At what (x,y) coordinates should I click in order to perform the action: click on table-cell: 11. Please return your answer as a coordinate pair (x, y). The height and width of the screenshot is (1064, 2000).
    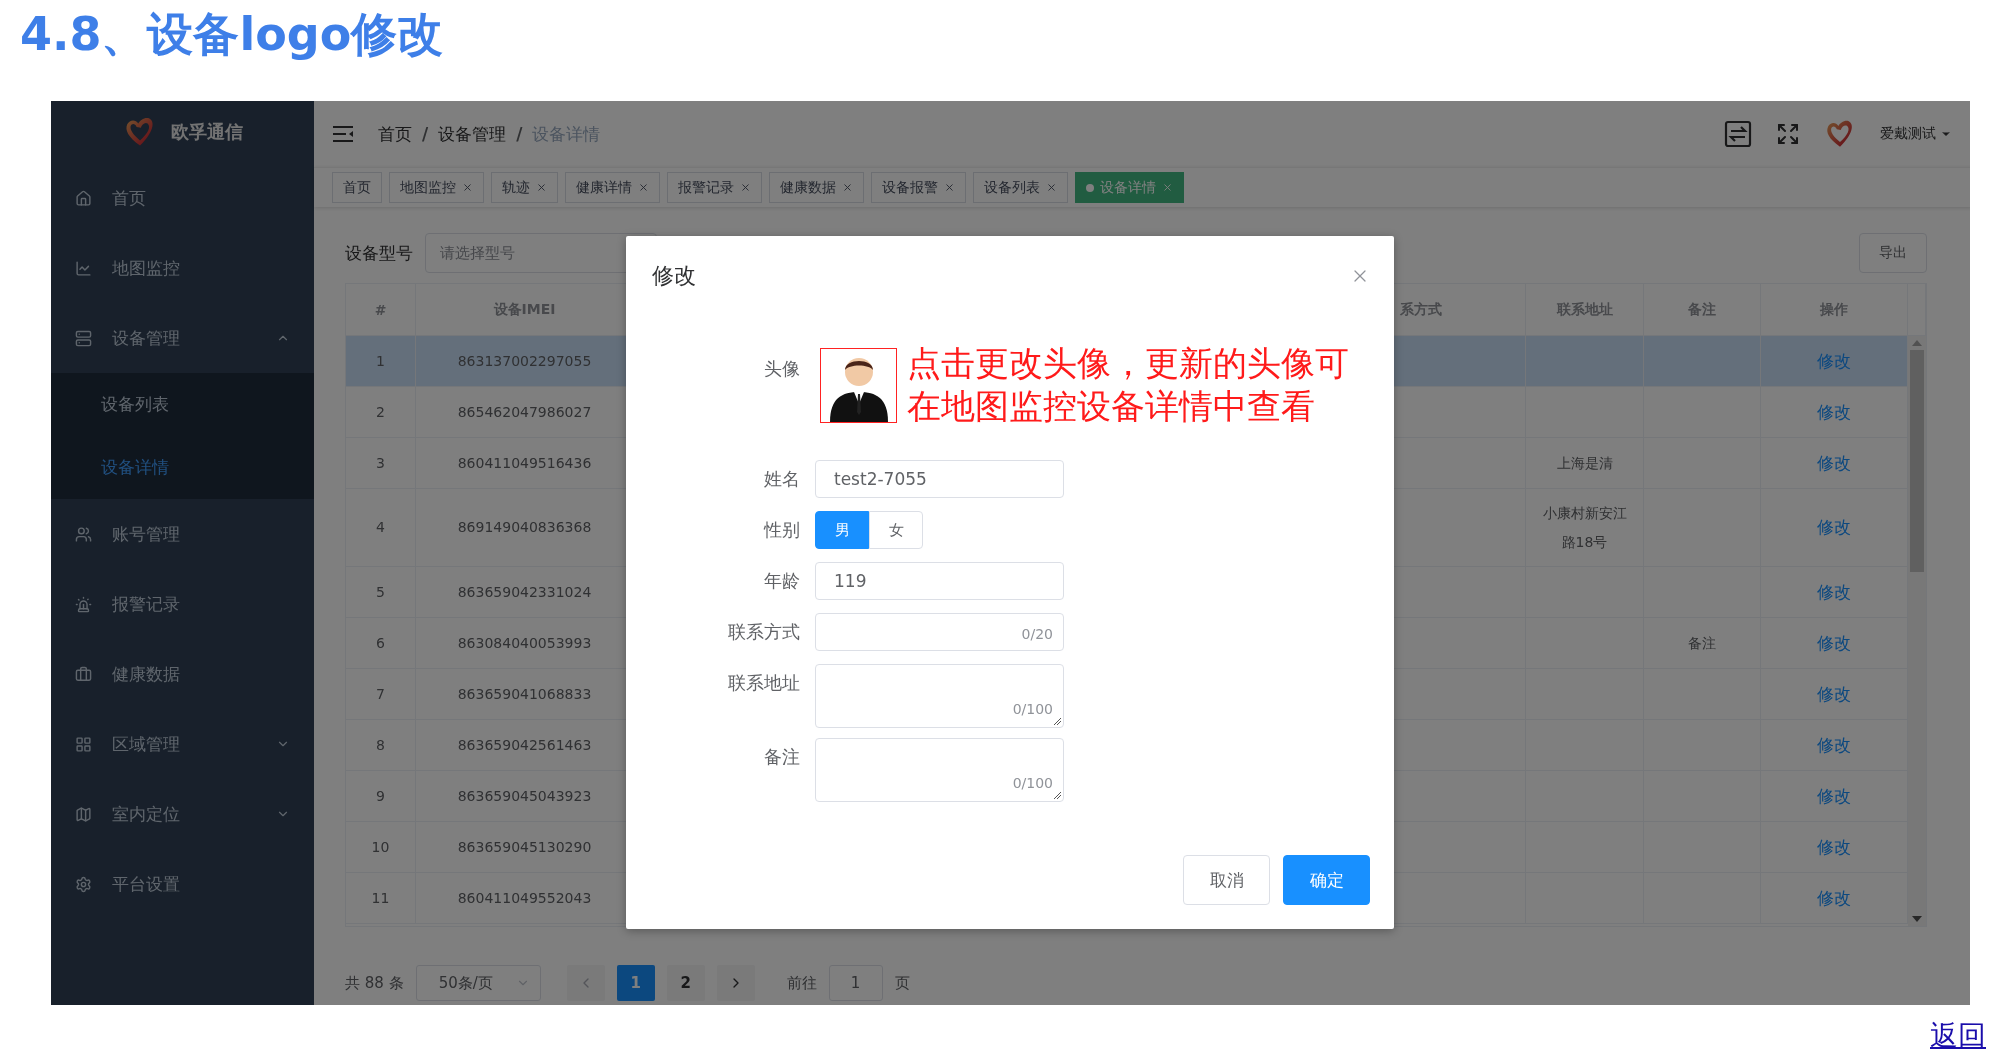
    Looking at the image, I should click on (381, 898).